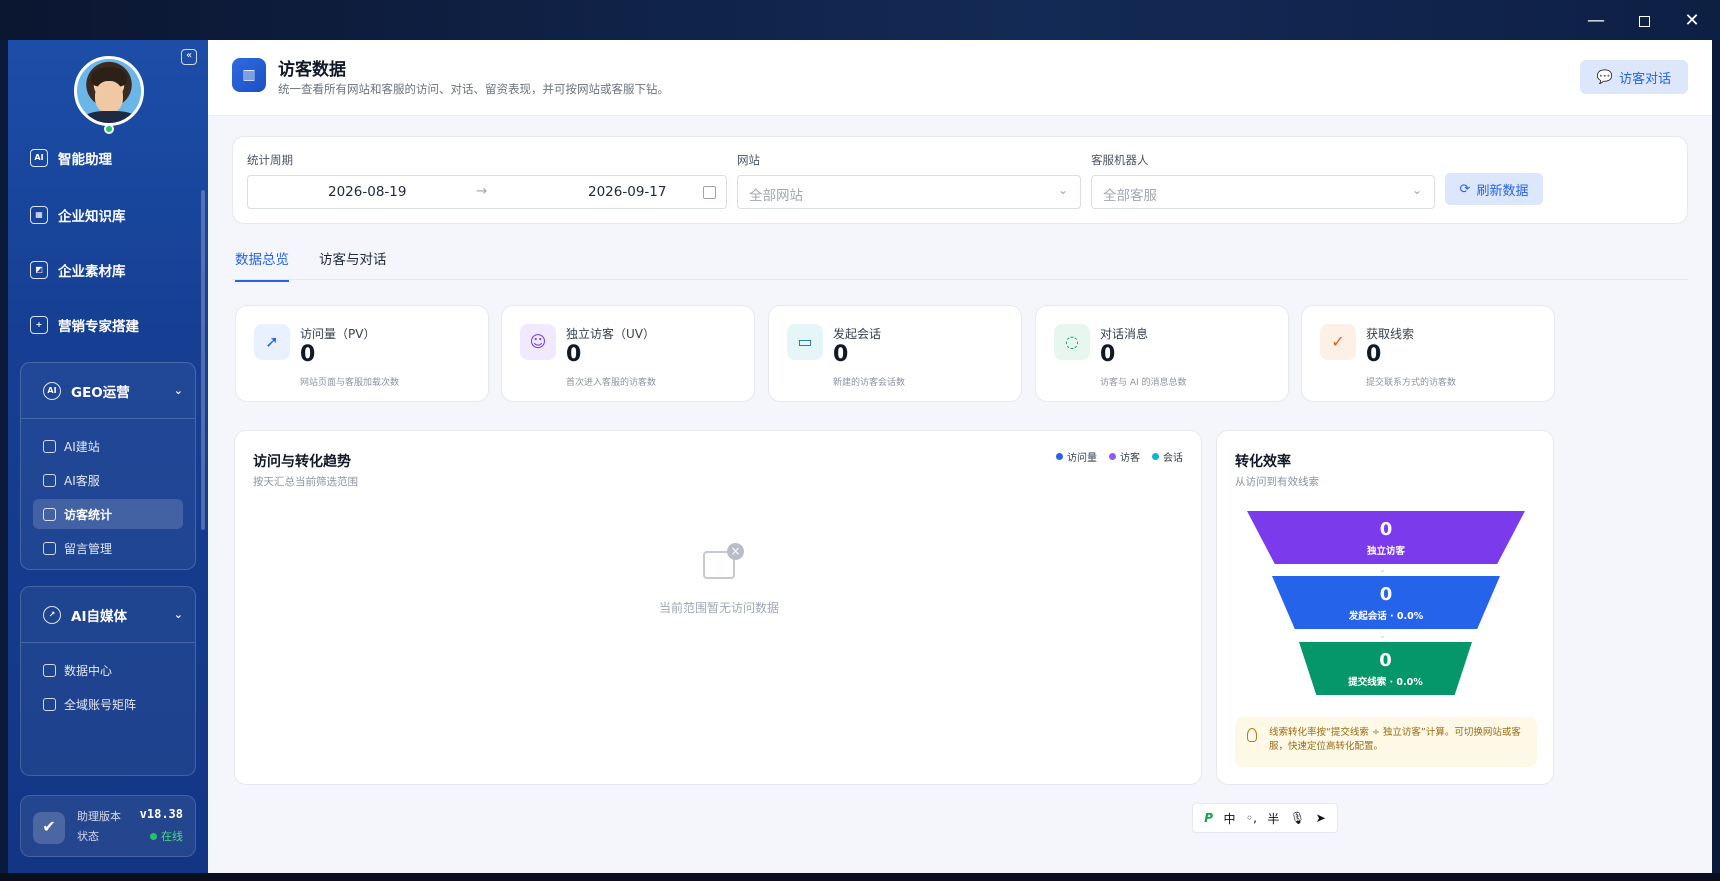 This screenshot has width=1720, height=881. I want to click on legend-item-pv: 访问量, so click(1076, 456).